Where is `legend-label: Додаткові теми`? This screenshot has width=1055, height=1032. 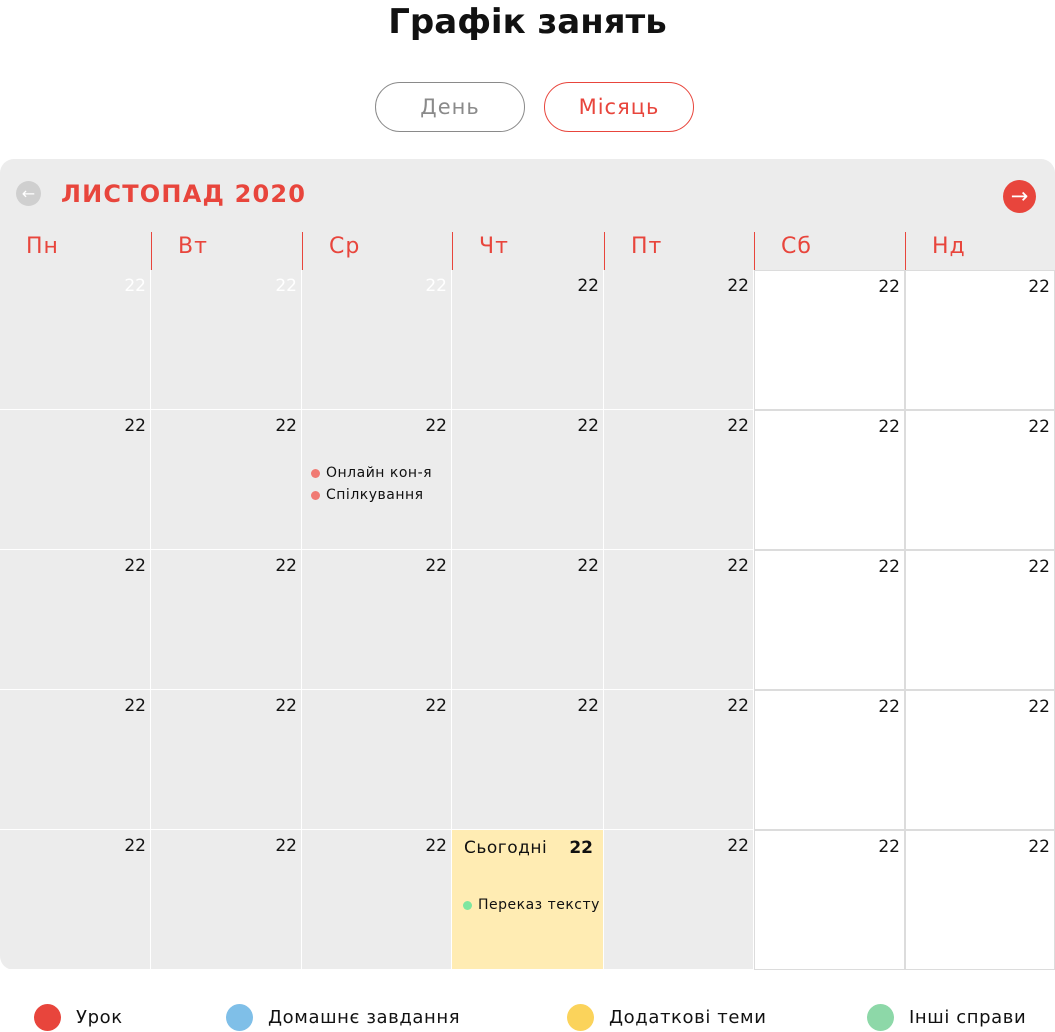
legend-label: Додаткові теми is located at coordinates (688, 1017).